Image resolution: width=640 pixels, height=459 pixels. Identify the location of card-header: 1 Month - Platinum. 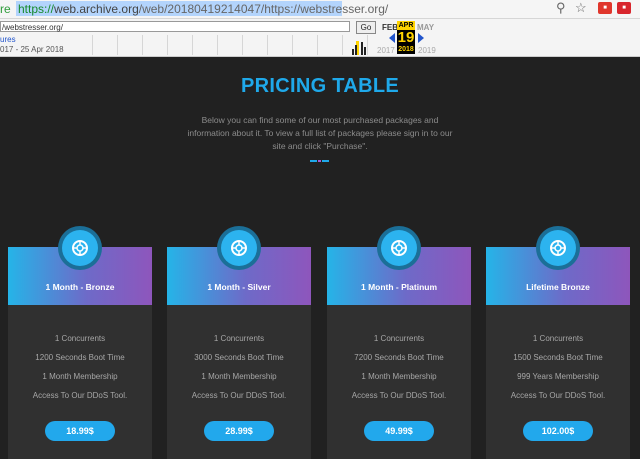
(399, 265).